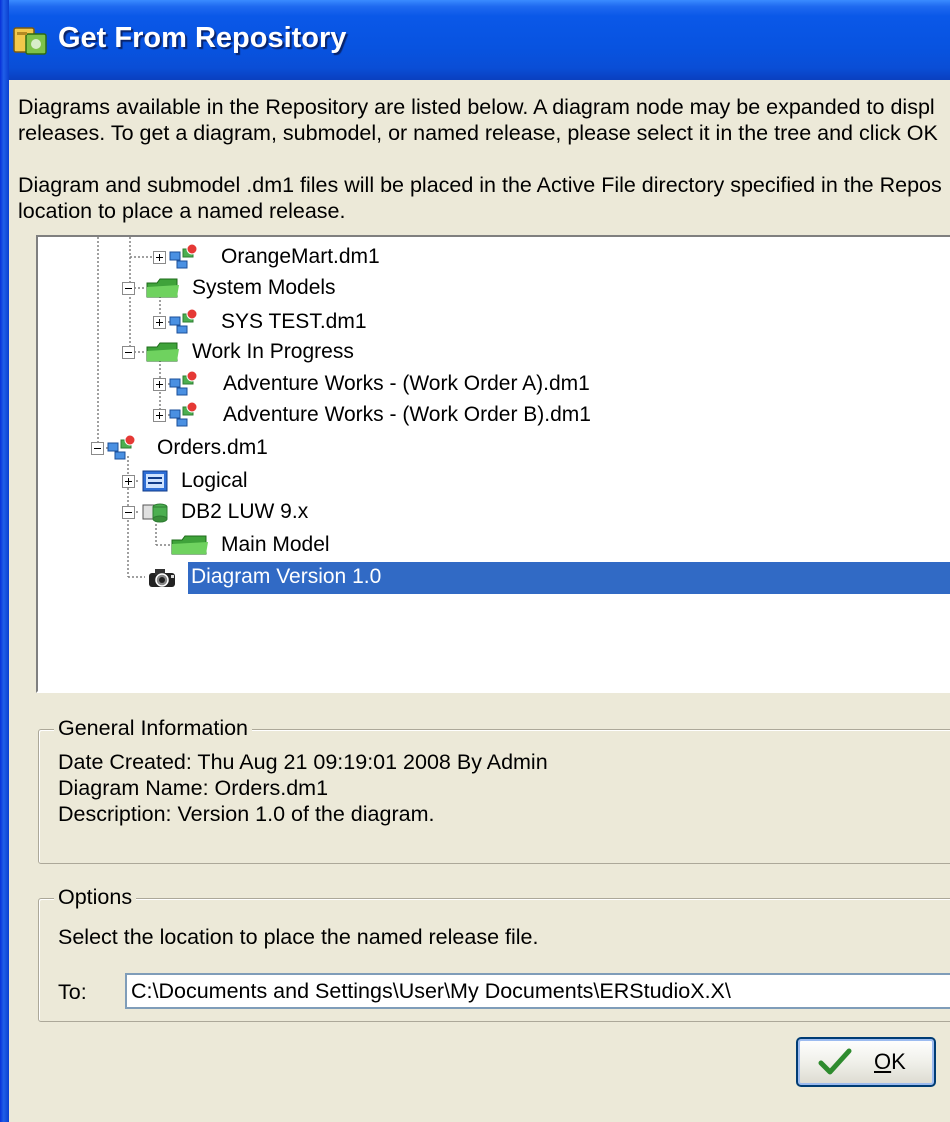 This screenshot has height=1122, width=950. Describe the element at coordinates (195, 481) in the screenshot. I see `tree-item-logical-model: Logical` at that location.